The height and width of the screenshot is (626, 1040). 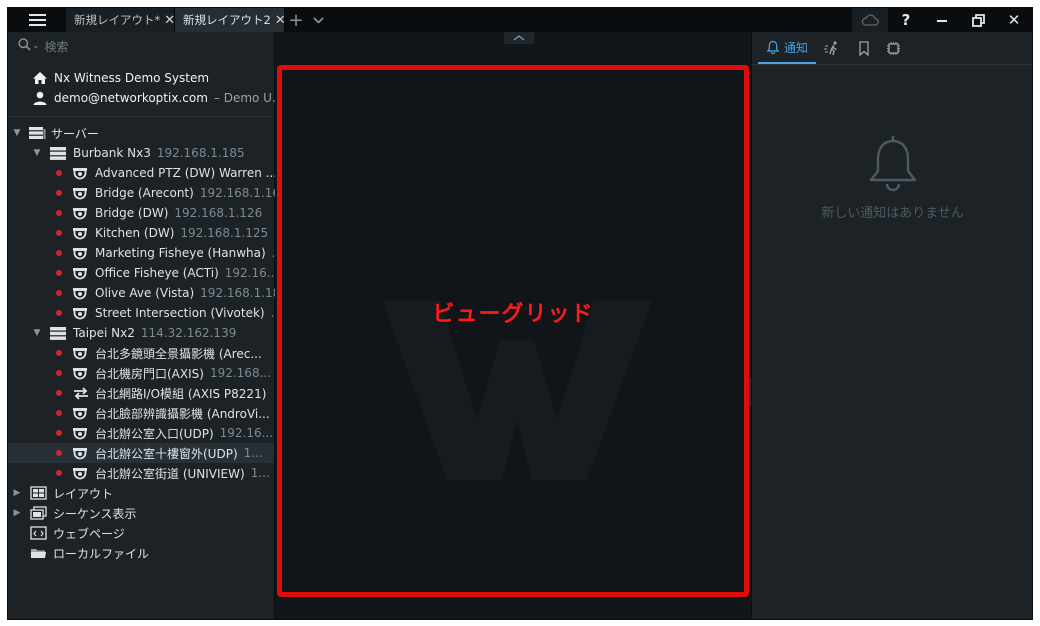 What do you see at coordinates (39, 513) in the screenshot?
I see `showreel-icon` at bounding box center [39, 513].